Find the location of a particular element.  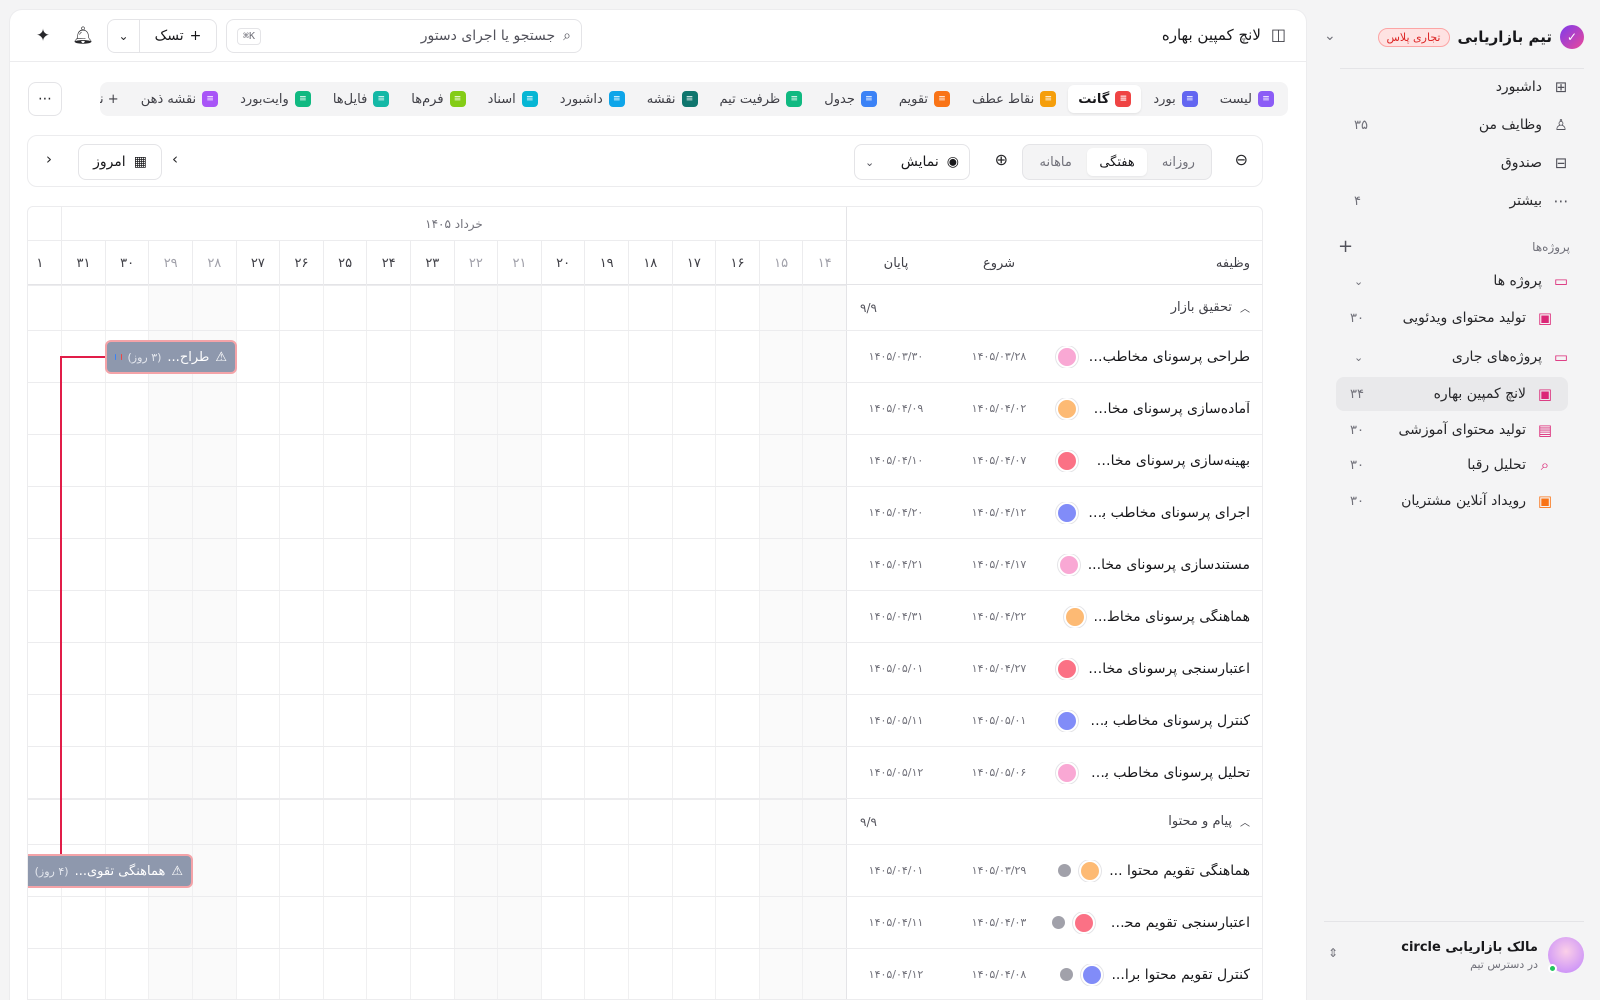

chevron-up-down-icon: ⇕ is located at coordinates (1333, 953).